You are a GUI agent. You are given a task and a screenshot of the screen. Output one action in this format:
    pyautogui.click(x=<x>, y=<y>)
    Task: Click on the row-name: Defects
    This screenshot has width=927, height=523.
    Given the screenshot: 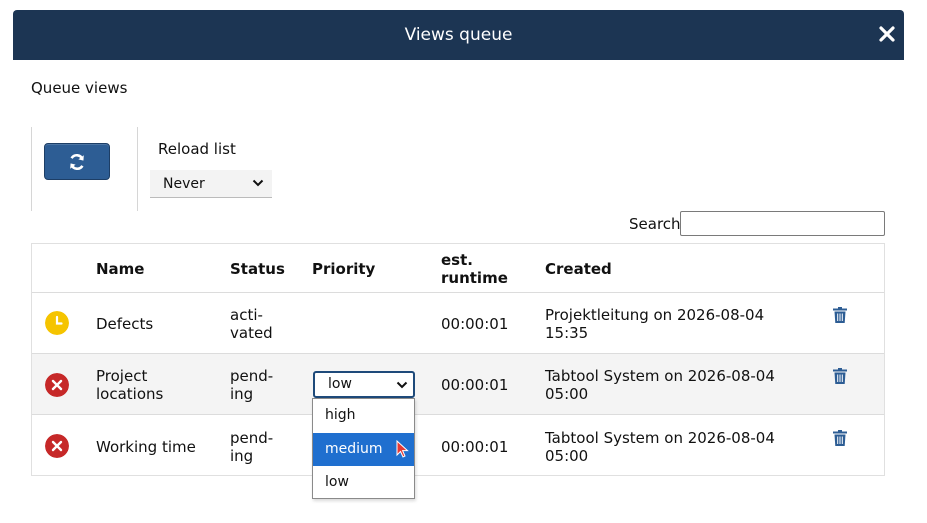 What is the action you would take?
    pyautogui.click(x=125, y=324)
    